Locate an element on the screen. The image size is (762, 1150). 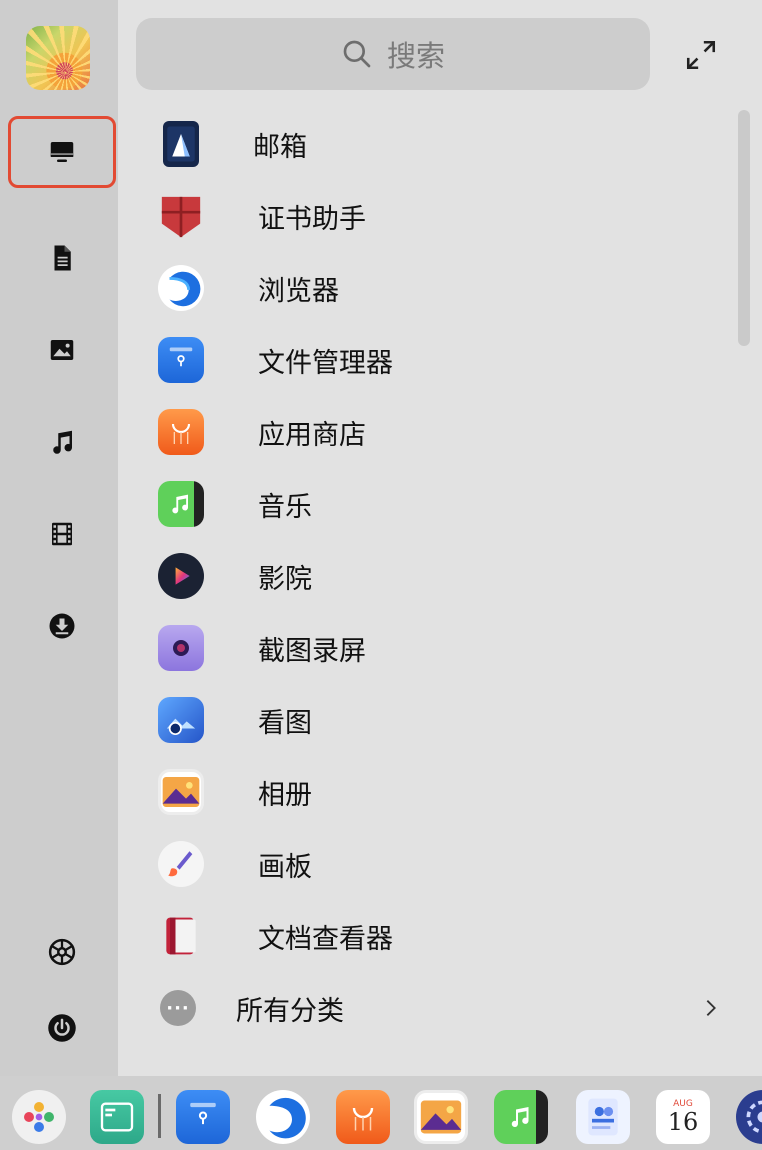
document-icon is located at coordinates (62, 258).